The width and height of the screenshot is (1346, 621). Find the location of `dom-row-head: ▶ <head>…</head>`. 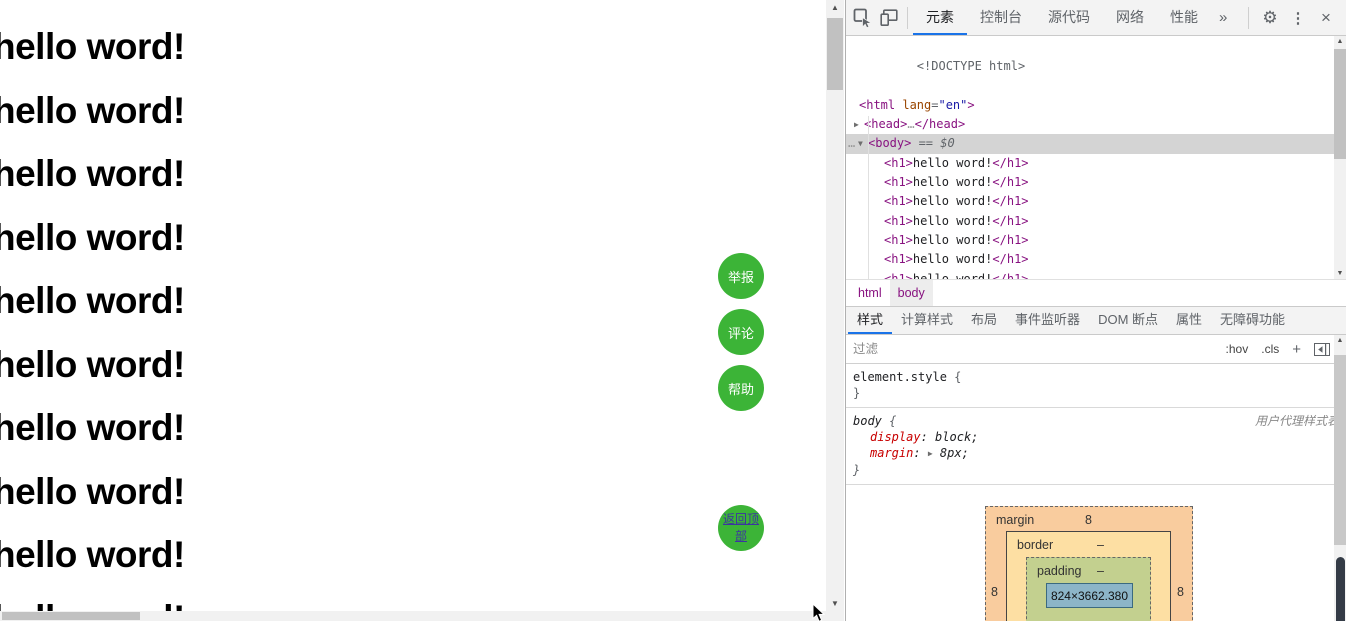

dom-row-head: ▶ <head>…</head> is located at coordinates (1096, 124).